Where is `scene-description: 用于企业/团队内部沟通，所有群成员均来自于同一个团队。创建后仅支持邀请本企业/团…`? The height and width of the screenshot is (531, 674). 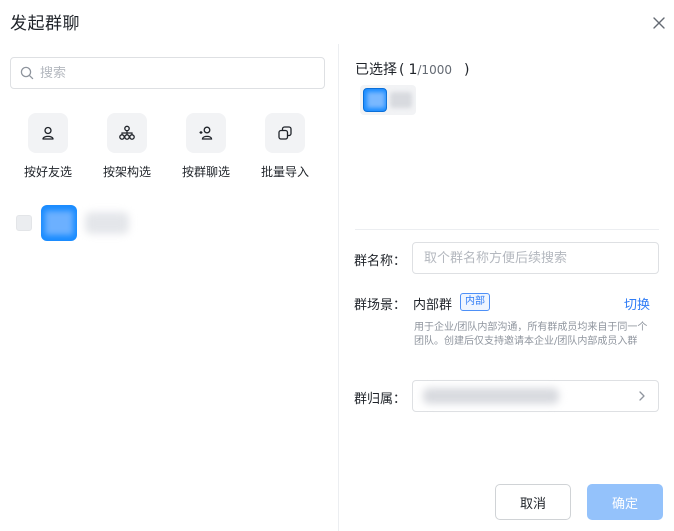 scene-description: 用于企业/团队内部沟通，所有群成员均来自于同一个团队。创建后仅支持邀请本企业/团… is located at coordinates (531, 334).